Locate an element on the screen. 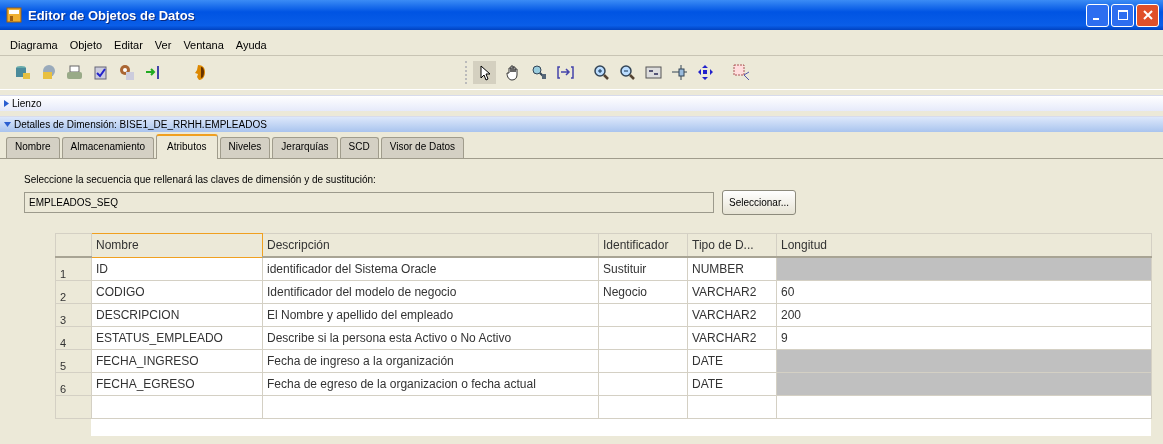 The width and height of the screenshot is (1163, 444). row-number: 2 is located at coordinates (73, 292).